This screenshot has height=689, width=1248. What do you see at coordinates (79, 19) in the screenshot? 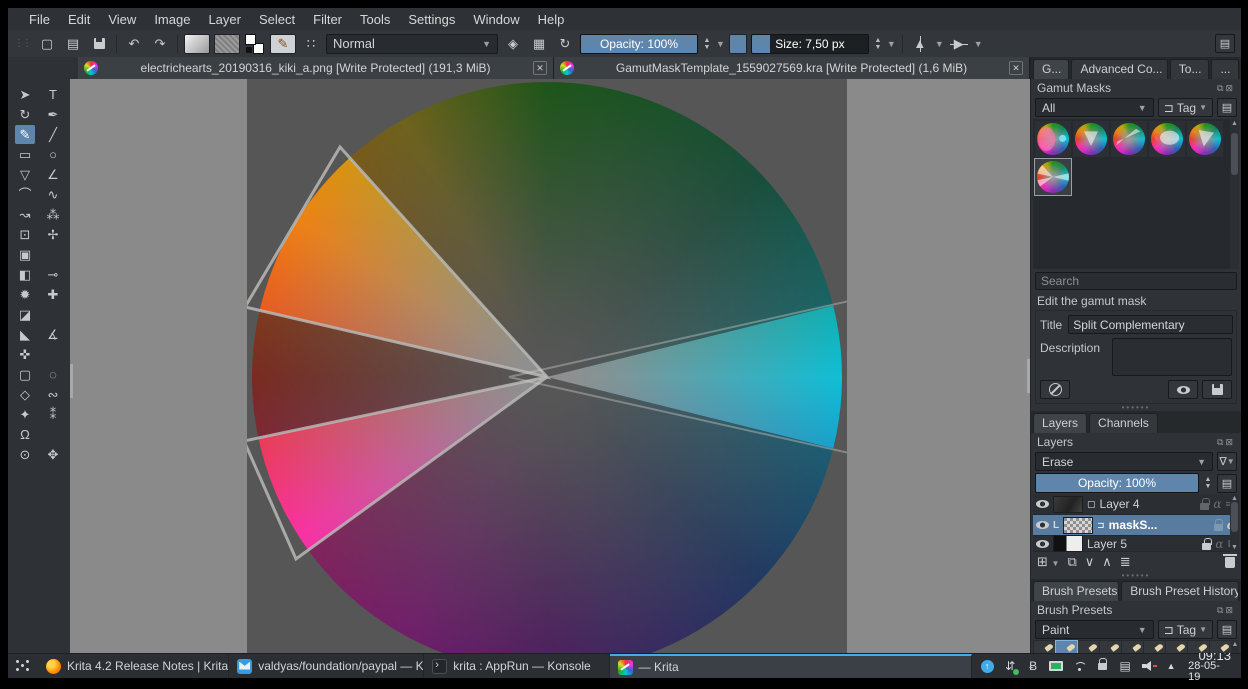
I see `menu-item-edit: Edit` at bounding box center [79, 19].